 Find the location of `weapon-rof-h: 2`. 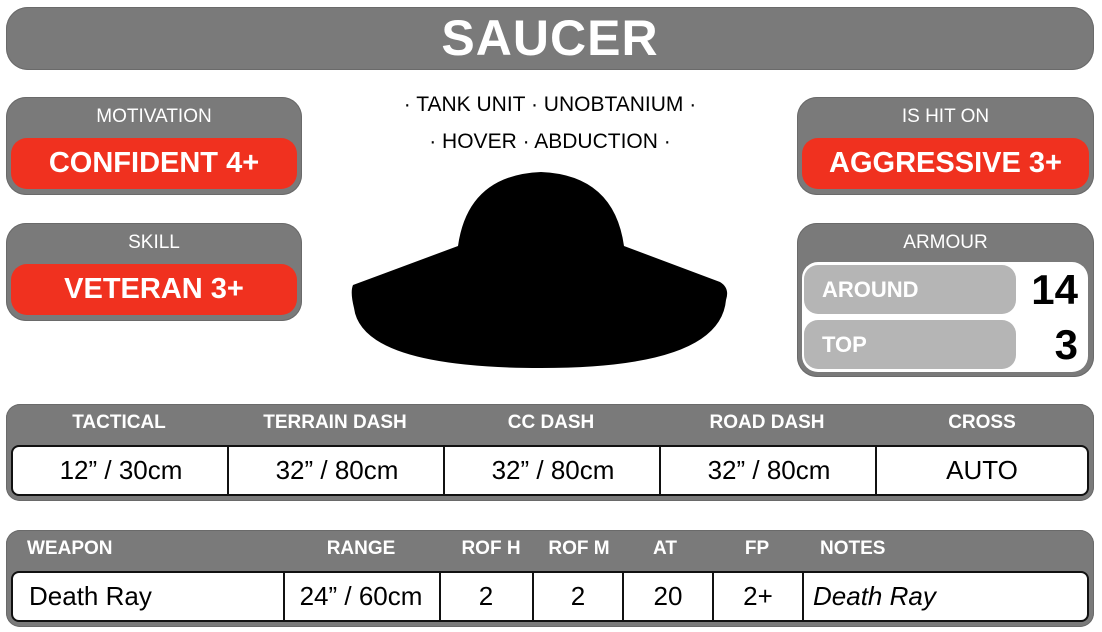

weapon-rof-h: 2 is located at coordinates (486, 596).